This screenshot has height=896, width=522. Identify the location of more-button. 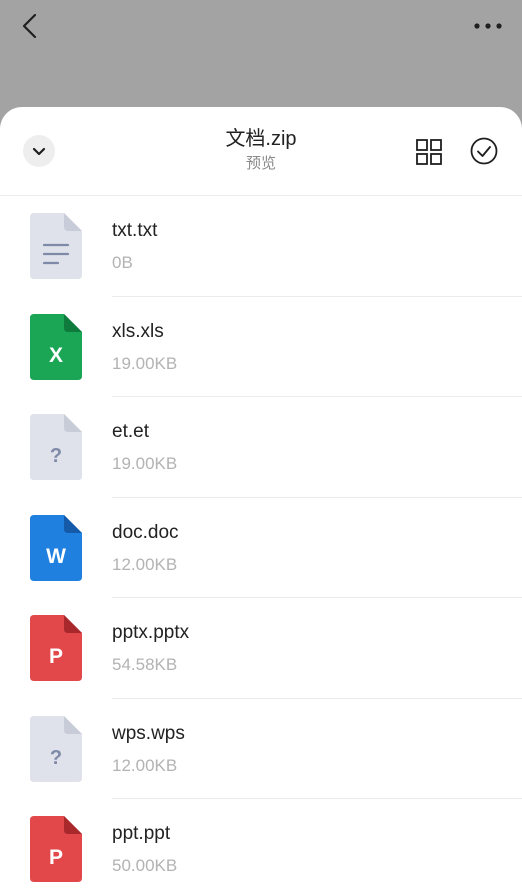
(488, 26).